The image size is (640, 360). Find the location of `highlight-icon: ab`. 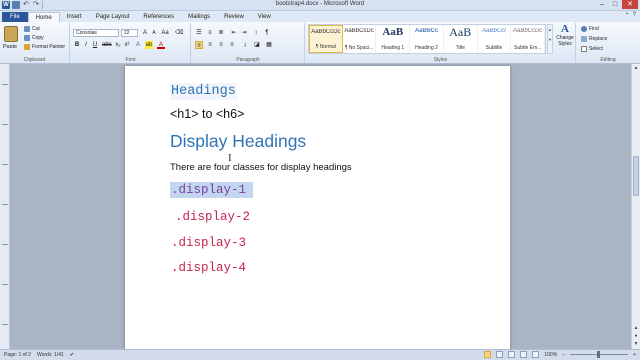

highlight-icon: ab is located at coordinates (149, 45).